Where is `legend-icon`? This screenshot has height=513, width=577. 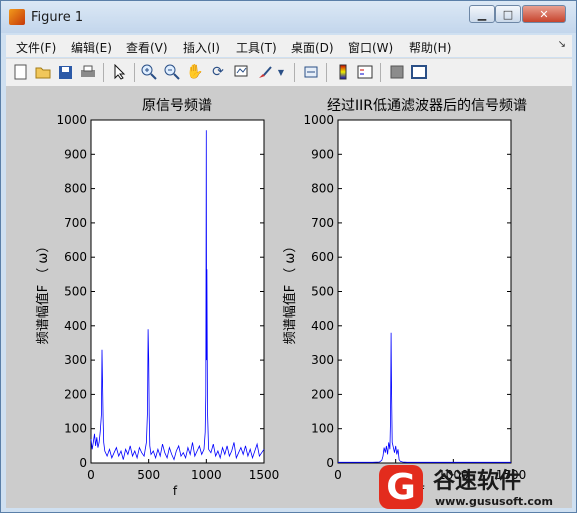 legend-icon is located at coordinates (365, 72).